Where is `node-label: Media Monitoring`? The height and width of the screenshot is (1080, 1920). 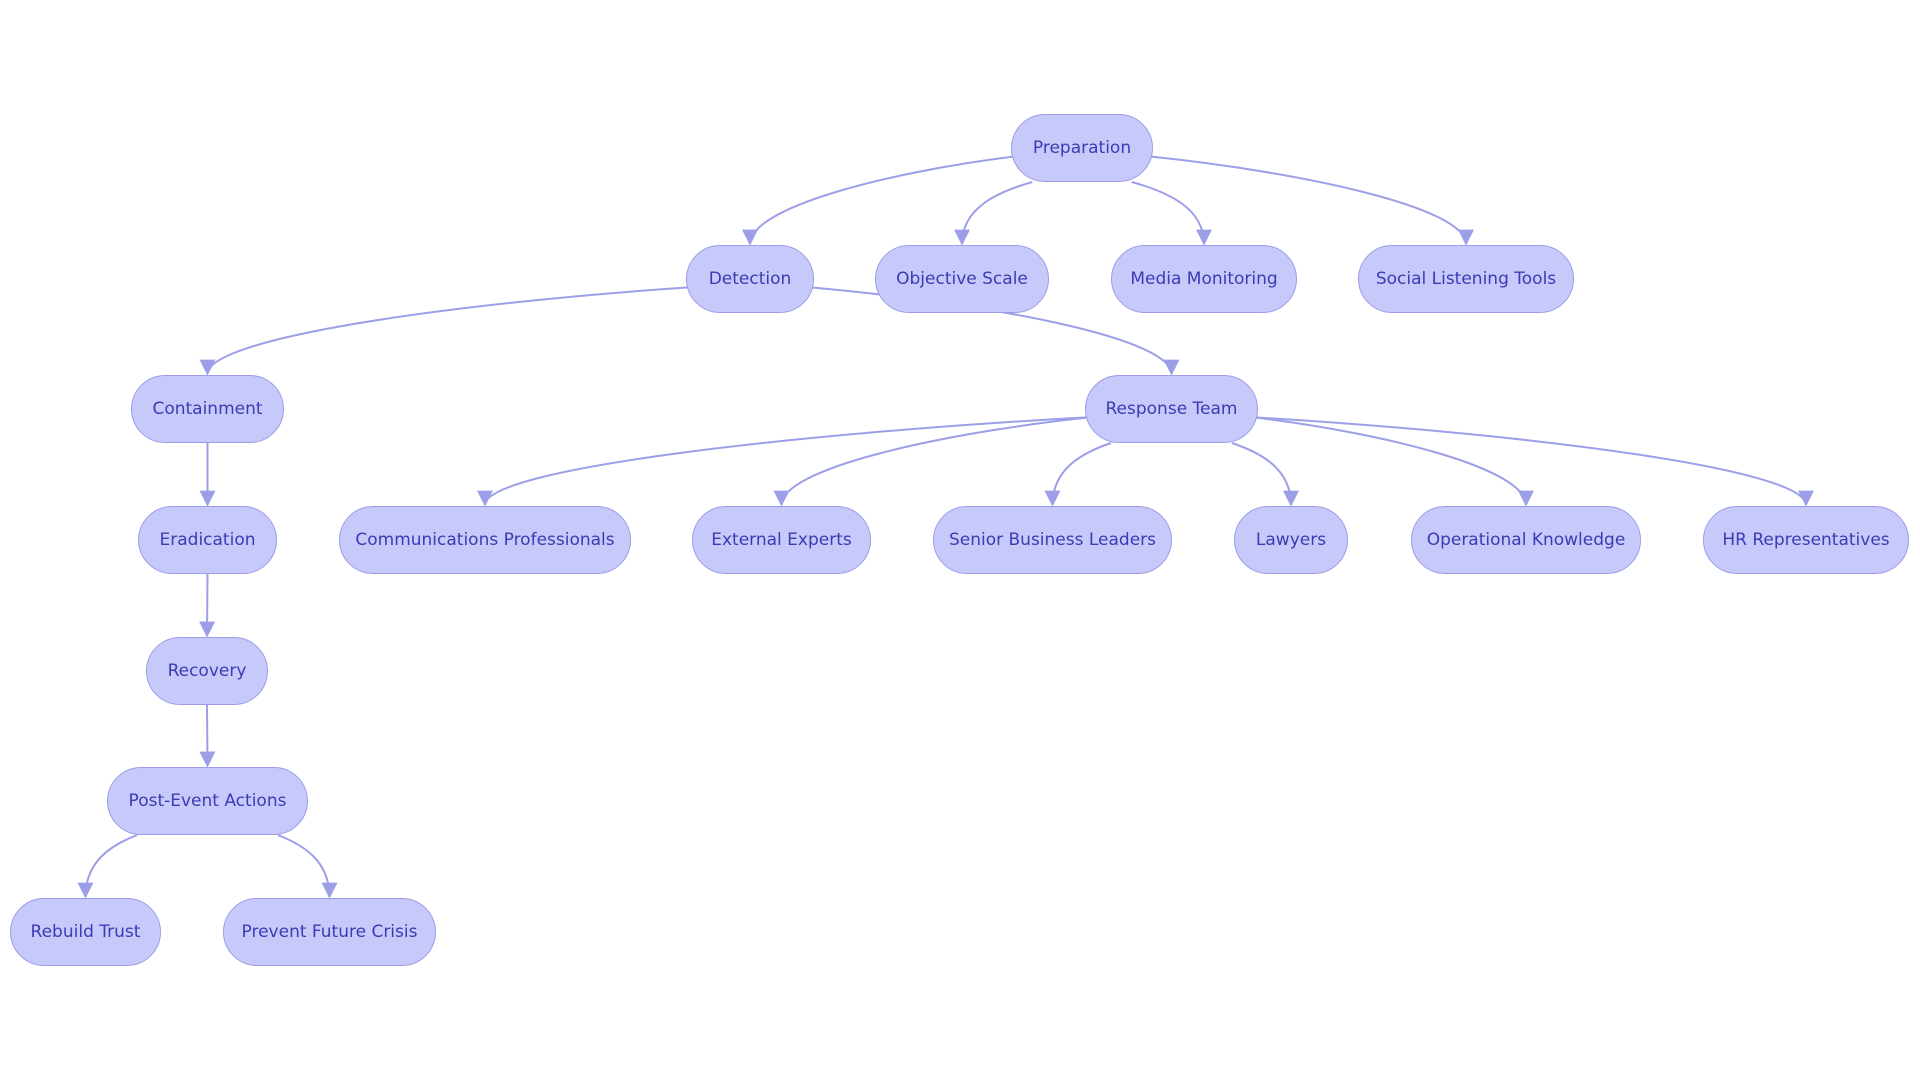
node-label: Media Monitoring is located at coordinates (1204, 279).